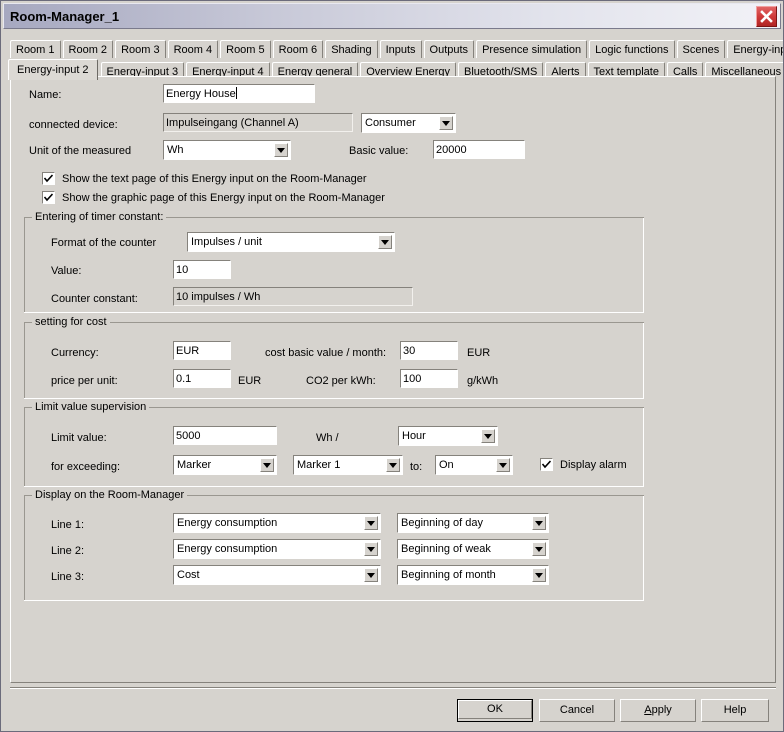  Describe the element at coordinates (291, 242) in the screenshot. I see `format-of-counter-combo: Impulses / unit` at that location.